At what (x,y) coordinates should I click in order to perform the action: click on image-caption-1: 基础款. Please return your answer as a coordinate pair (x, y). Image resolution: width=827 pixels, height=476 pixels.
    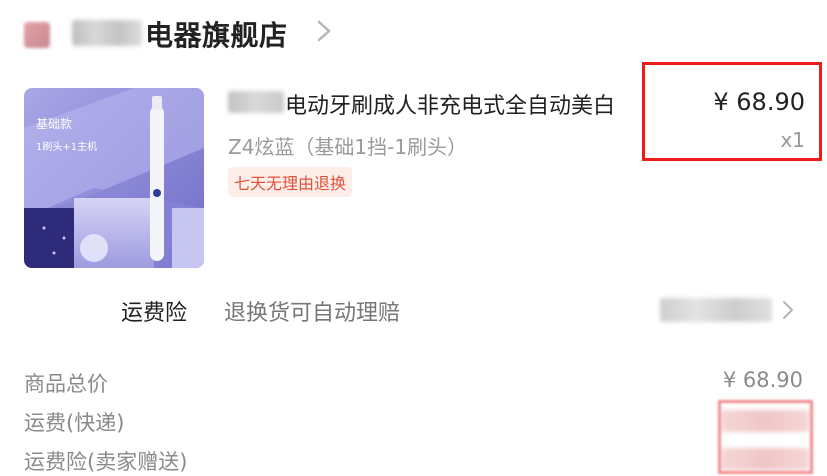
    Looking at the image, I should click on (54, 124).